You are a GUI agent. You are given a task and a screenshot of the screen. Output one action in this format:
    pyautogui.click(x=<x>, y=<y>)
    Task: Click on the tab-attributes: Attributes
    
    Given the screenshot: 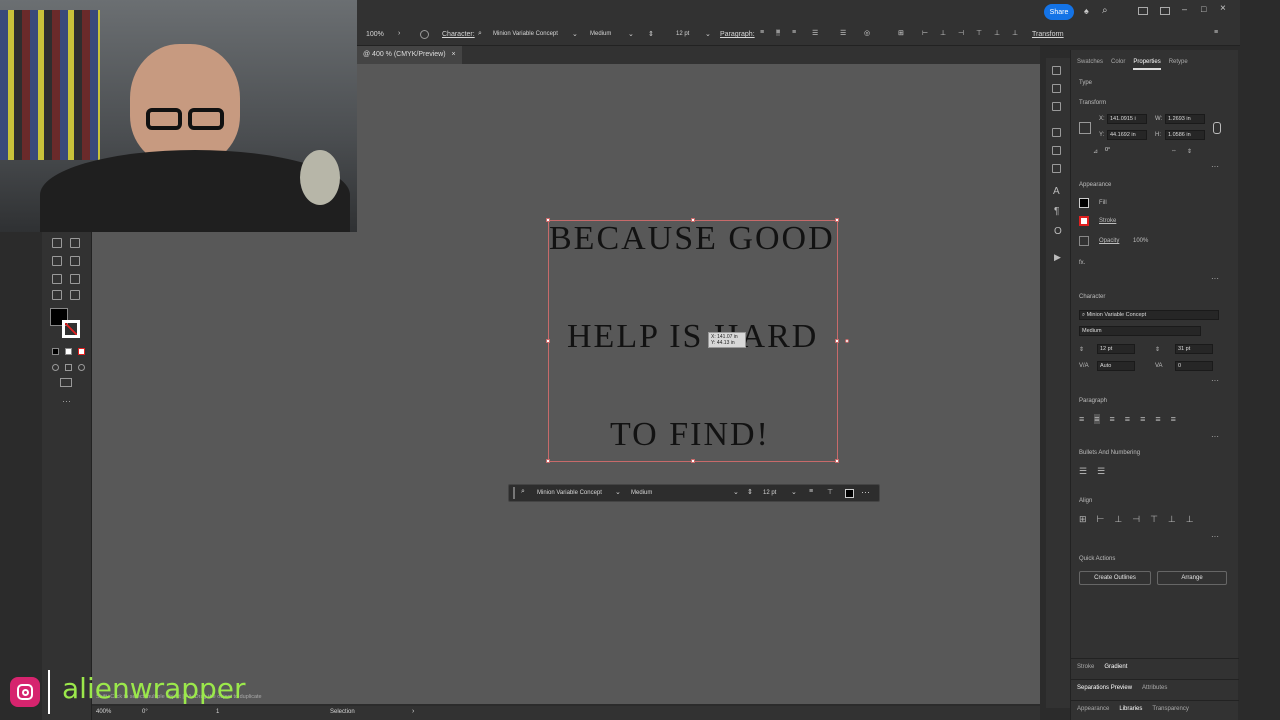 What is the action you would take?
    pyautogui.click(x=1154, y=687)
    